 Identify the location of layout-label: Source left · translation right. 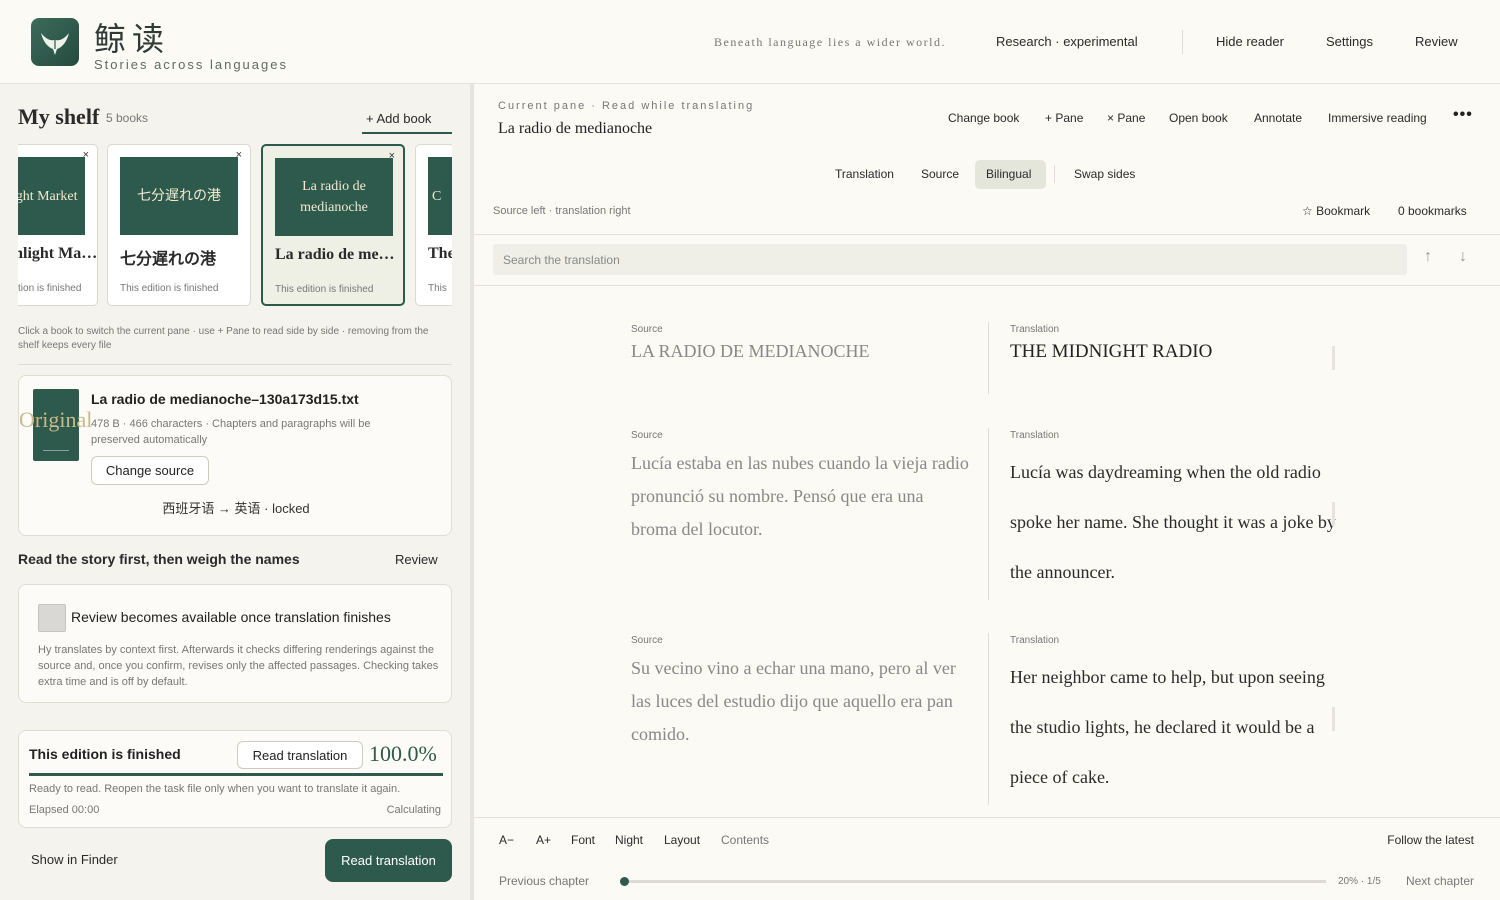
(562, 211).